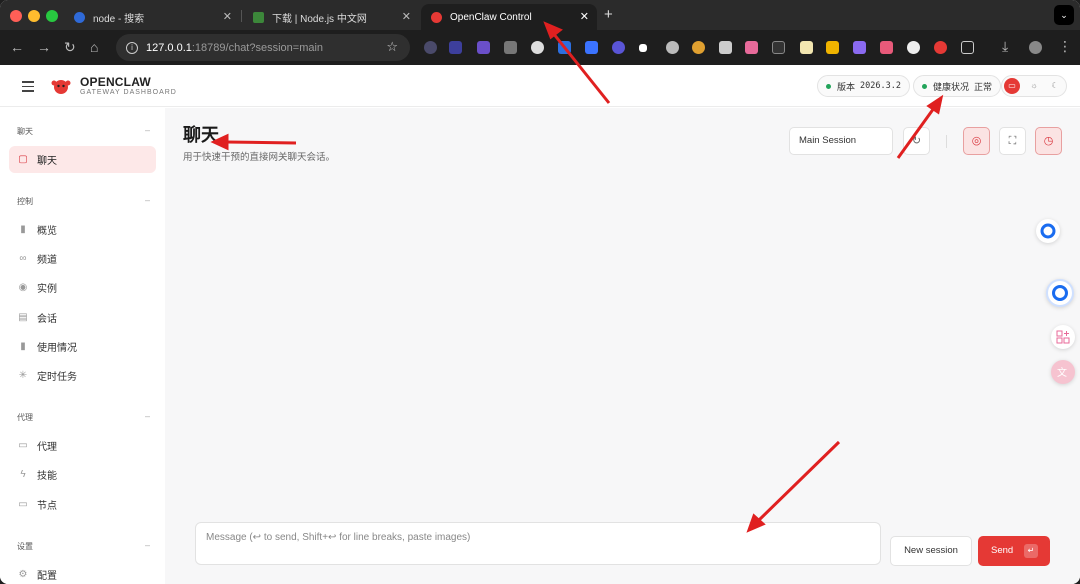 The image size is (1080, 584). Describe the element at coordinates (672, 47) in the screenshot. I see `extension-globe-icon` at that location.